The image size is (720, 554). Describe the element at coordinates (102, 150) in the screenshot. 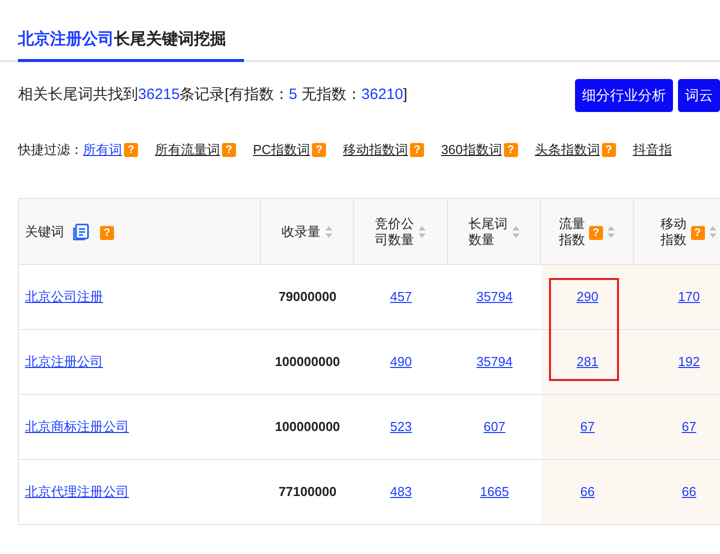

I see `filter-link: 所有词` at that location.